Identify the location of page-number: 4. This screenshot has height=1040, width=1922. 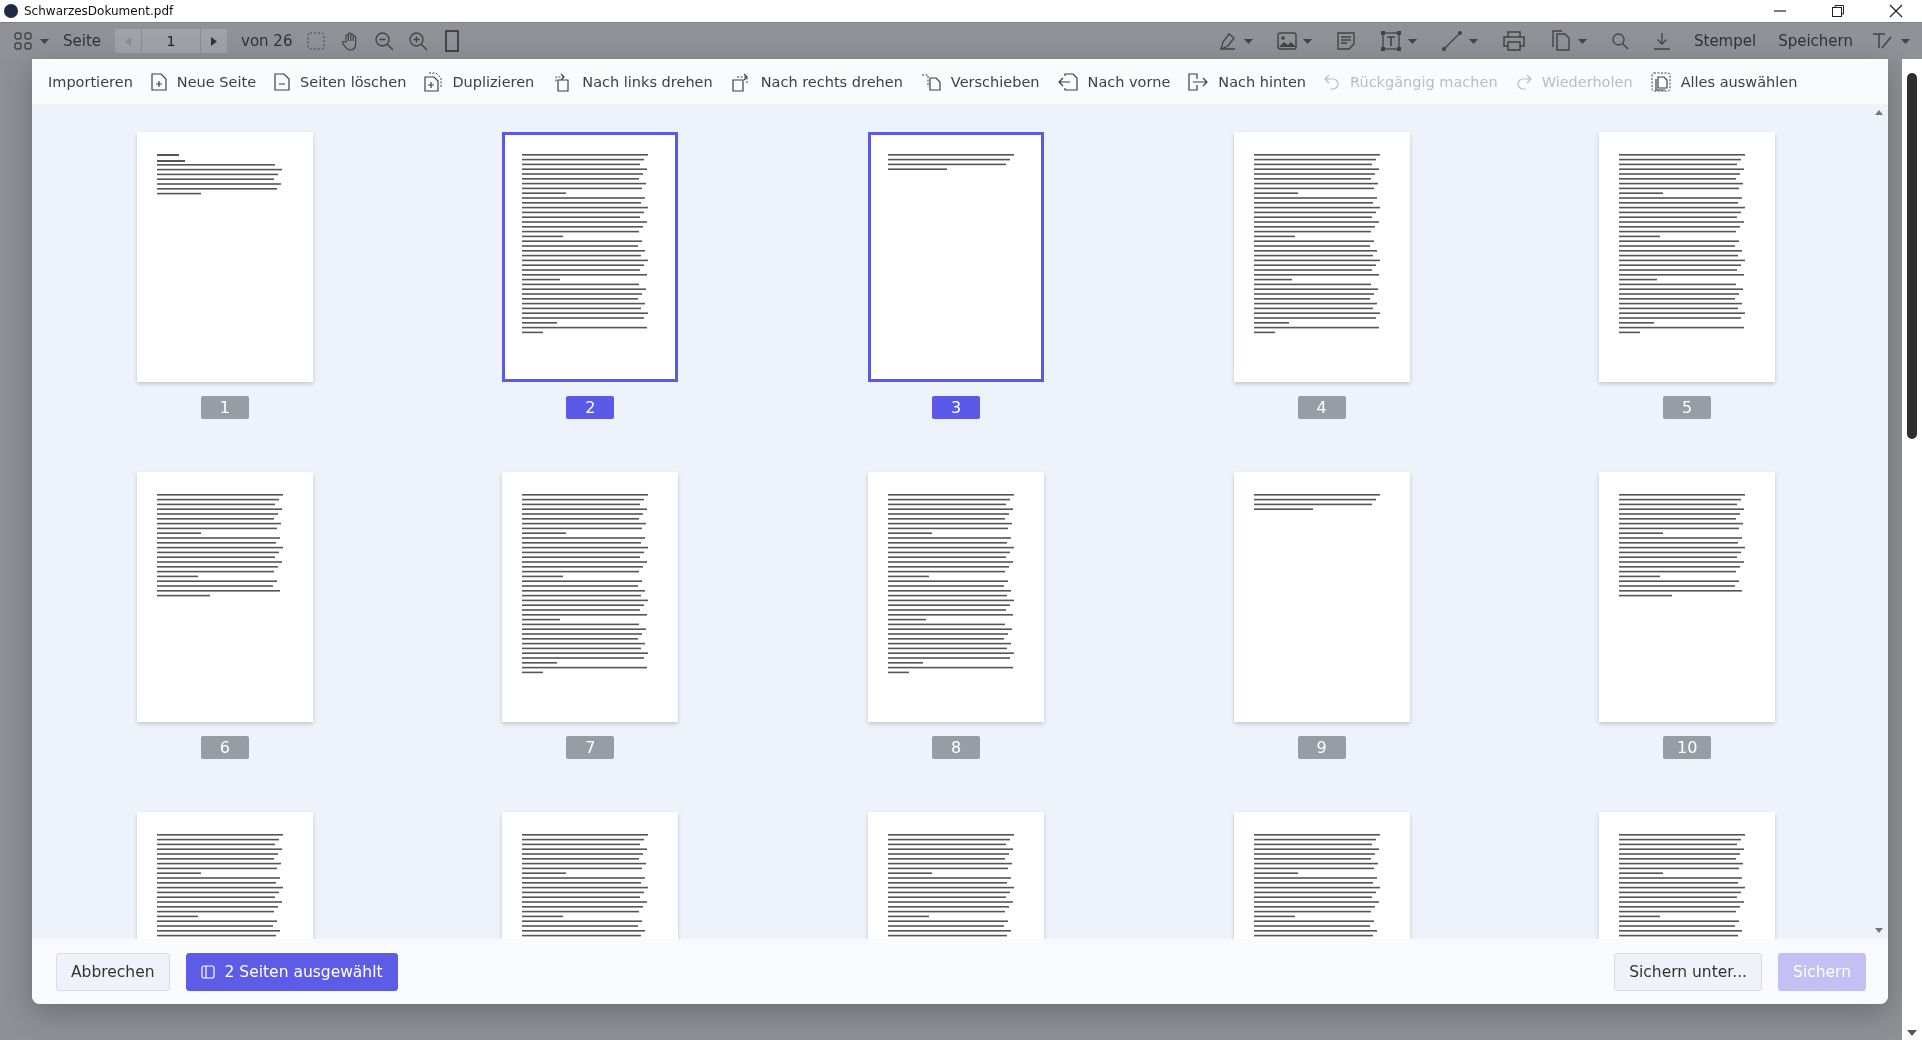
(1321, 407).